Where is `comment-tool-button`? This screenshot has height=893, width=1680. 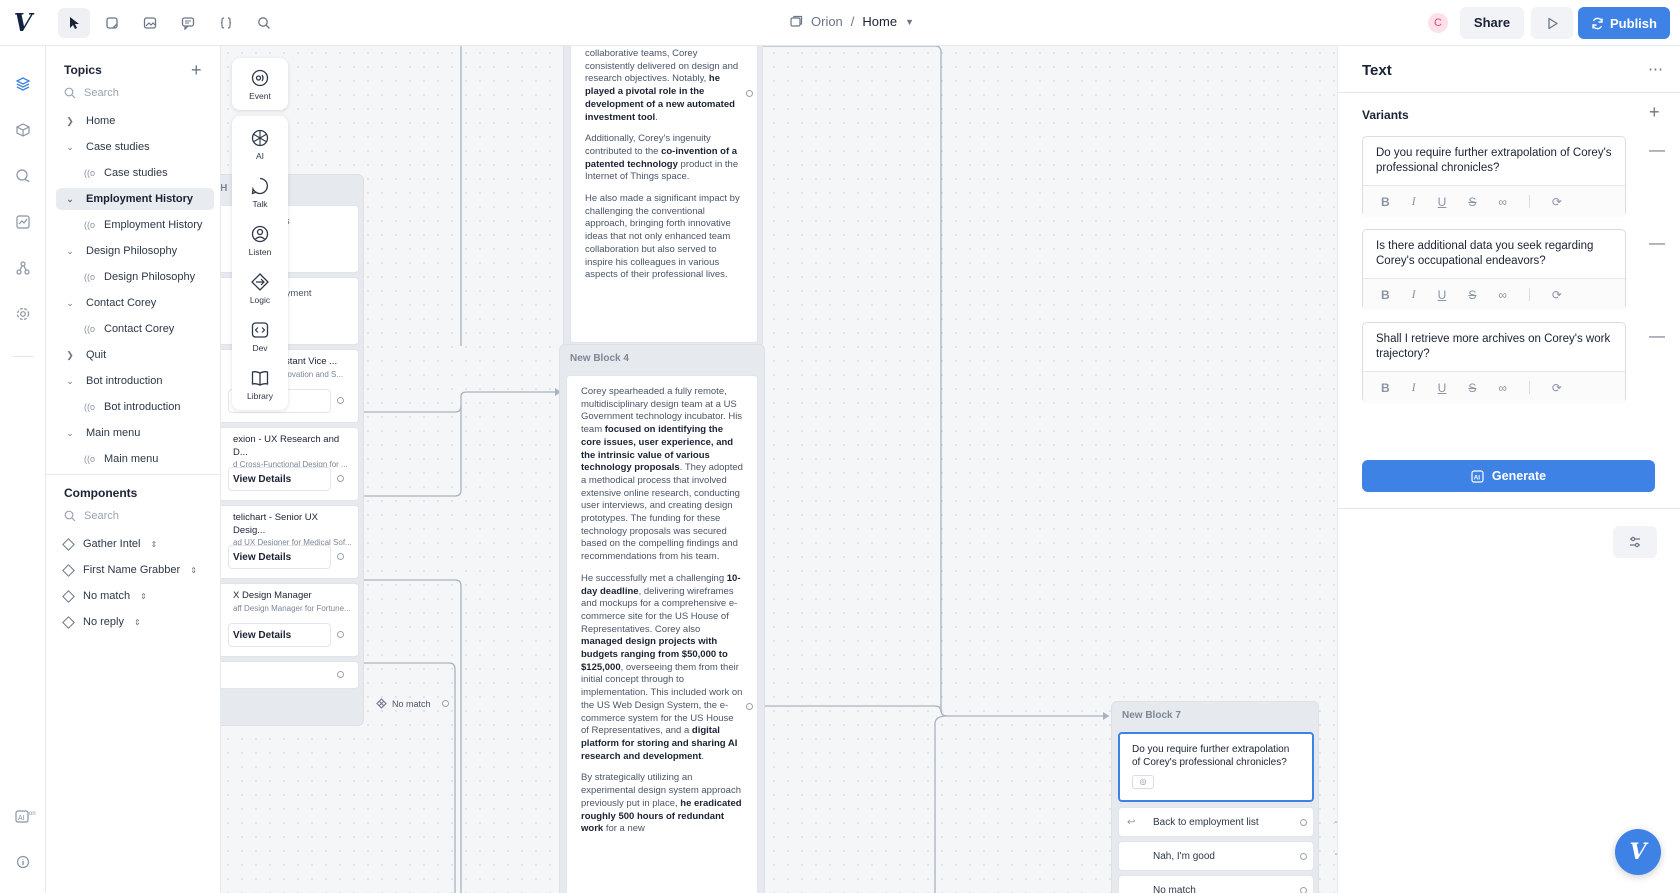
comment-tool-button is located at coordinates (188, 23).